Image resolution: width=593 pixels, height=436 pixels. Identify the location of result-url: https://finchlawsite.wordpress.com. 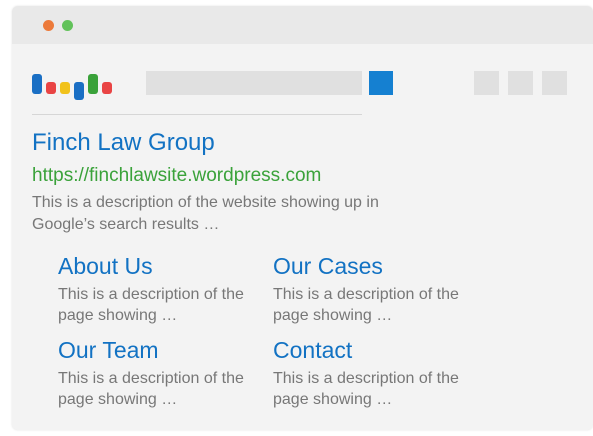
(176, 176).